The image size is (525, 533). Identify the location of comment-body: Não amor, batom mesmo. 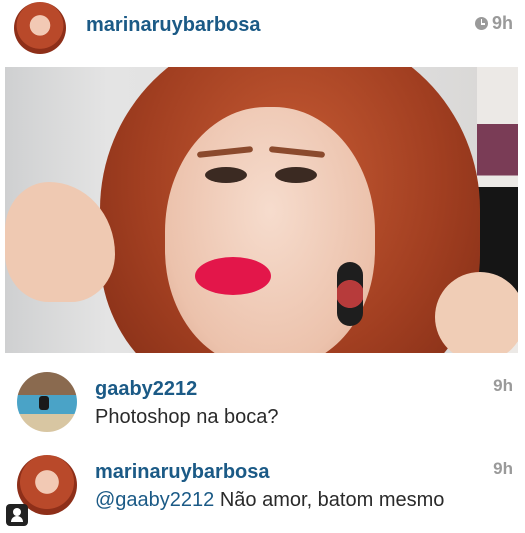
(329, 500).